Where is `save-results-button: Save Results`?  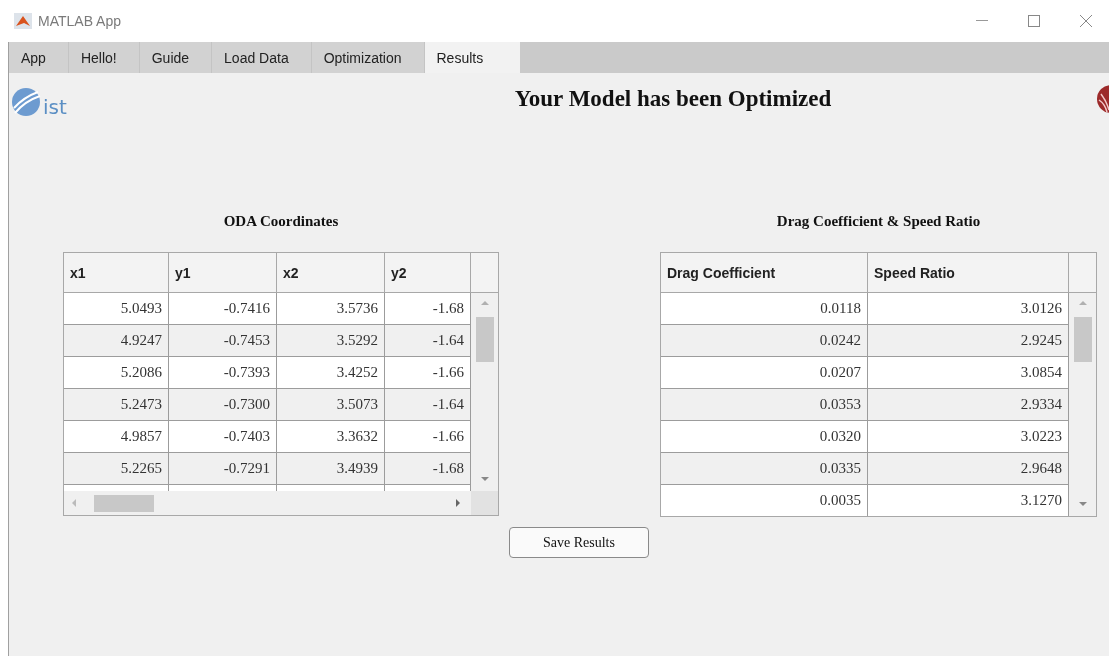
save-results-button: Save Results is located at coordinates (579, 542).